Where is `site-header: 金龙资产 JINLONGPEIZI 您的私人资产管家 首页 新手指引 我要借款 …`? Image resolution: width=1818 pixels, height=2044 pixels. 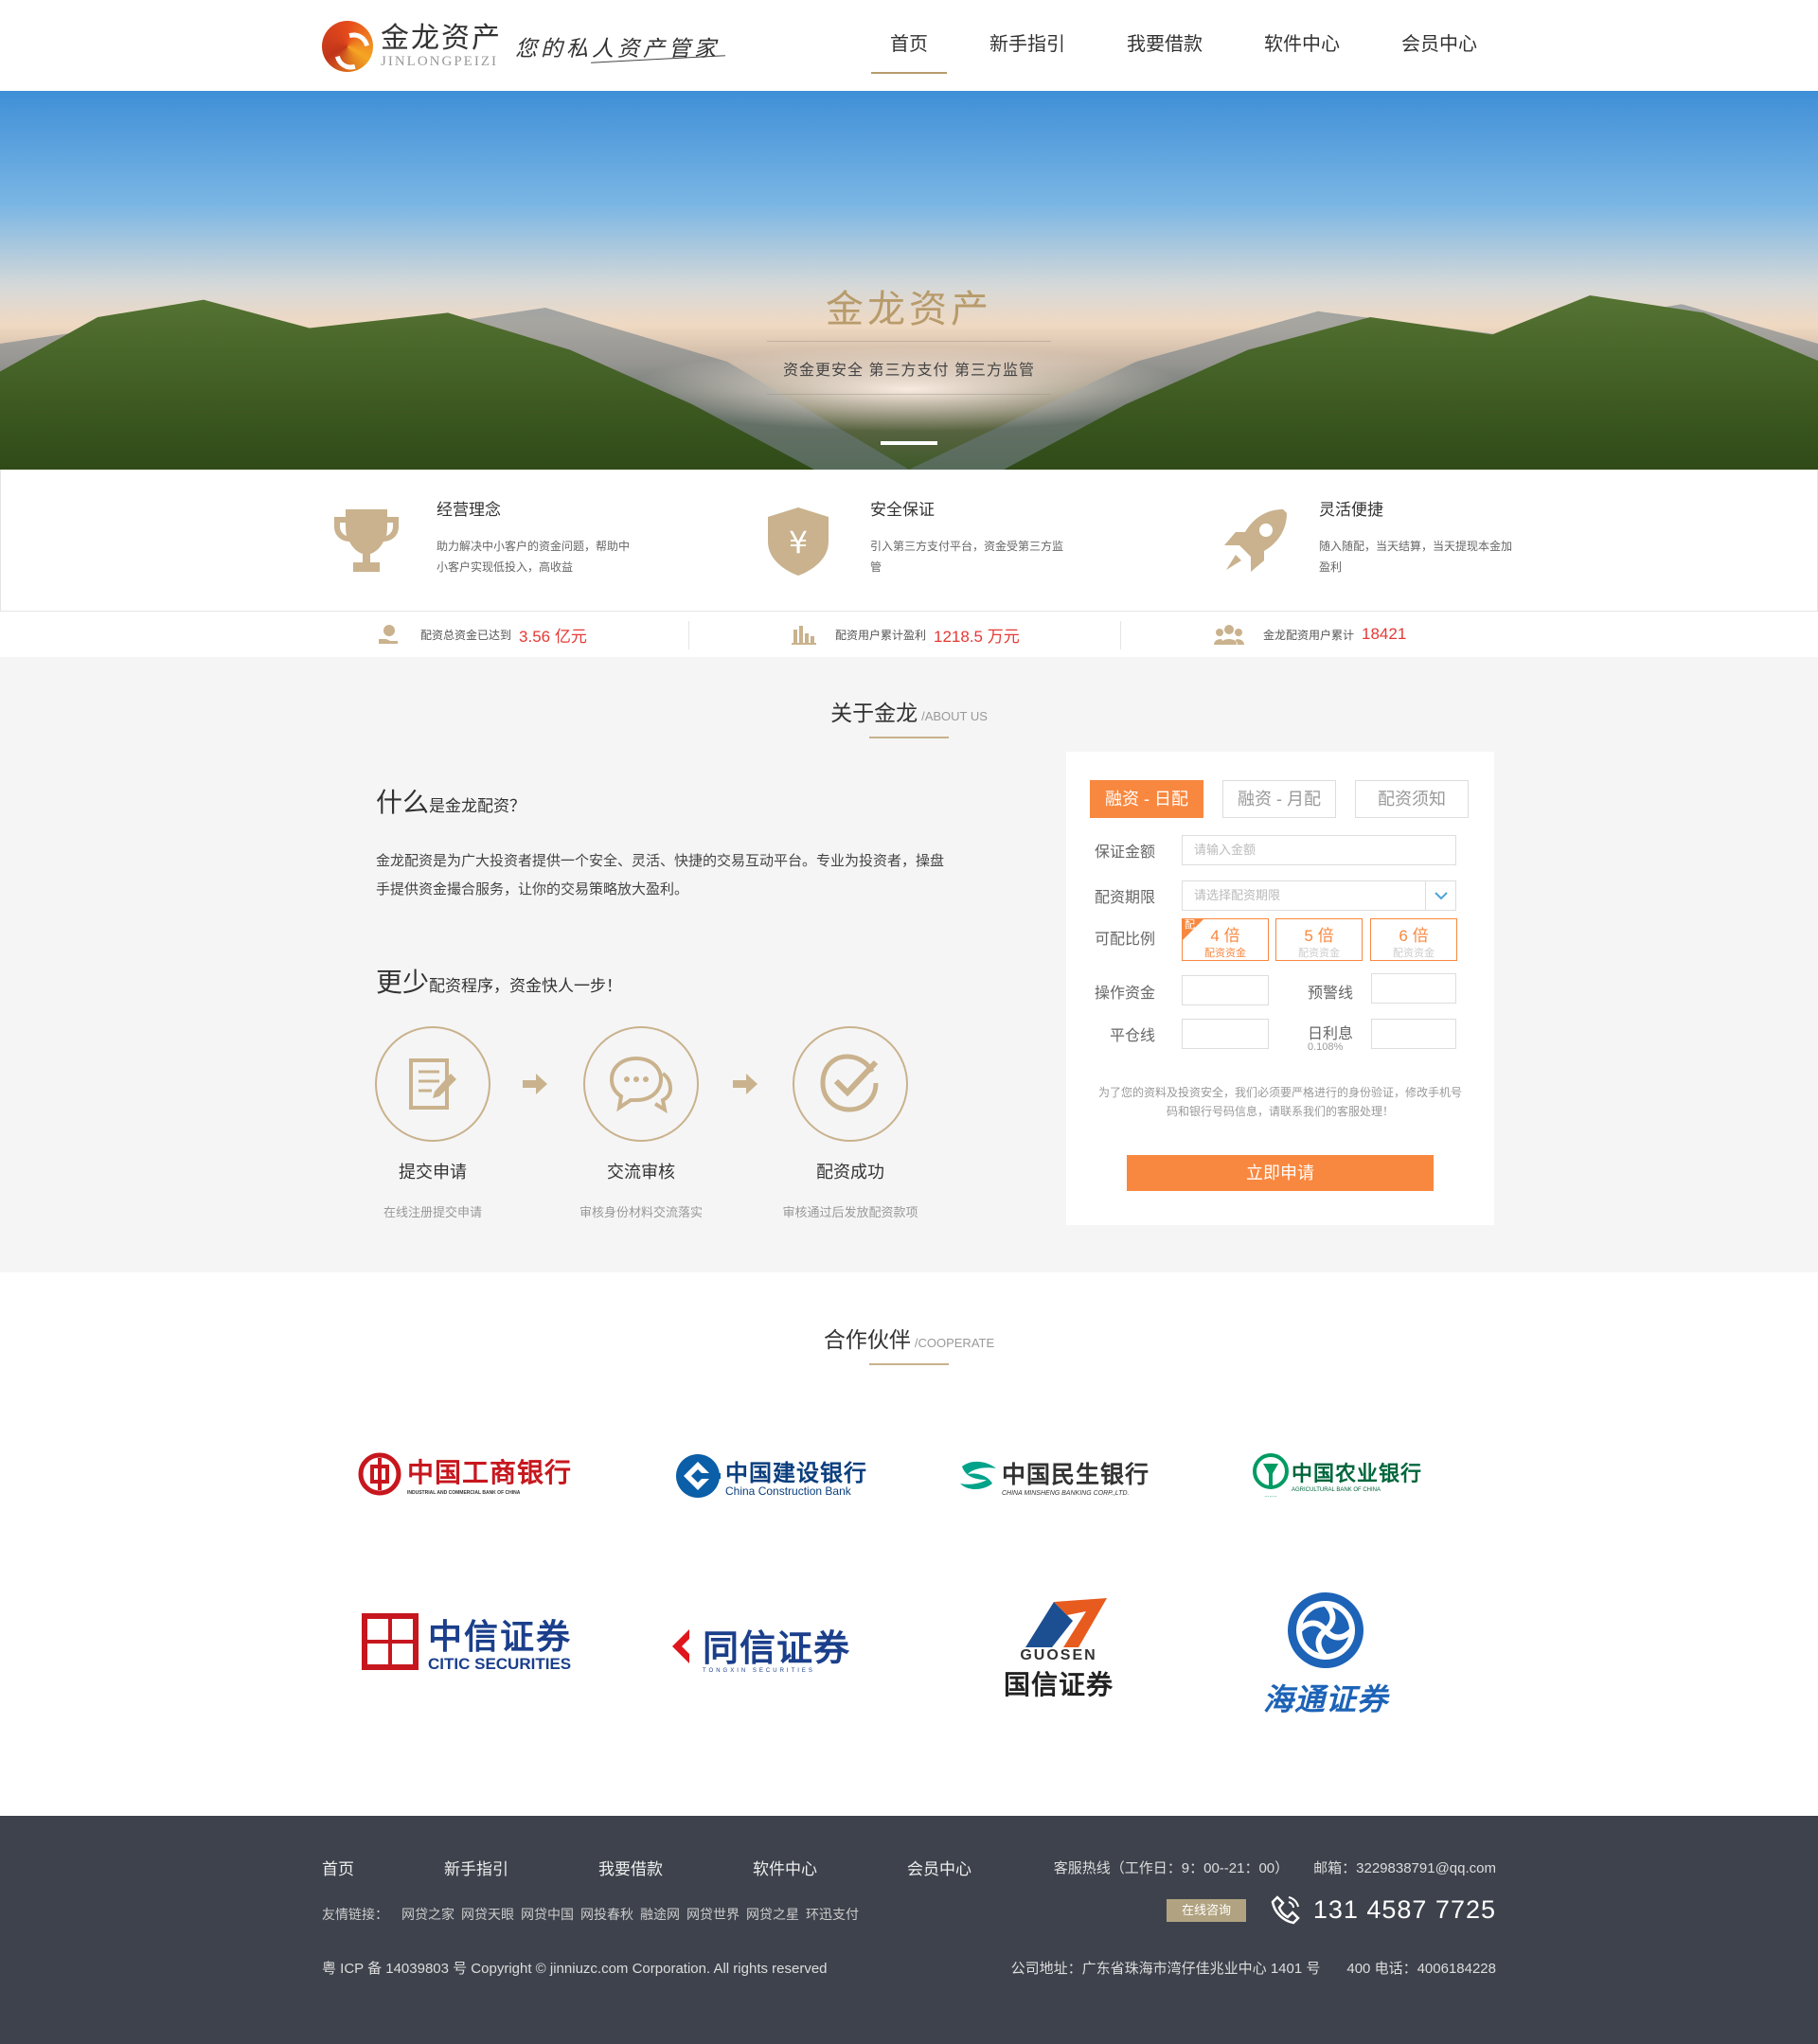
site-header: 金龙资产 JINLONGPEIZI 您的私人资产管家 首页 新手指引 我要借款 … is located at coordinates (909, 45).